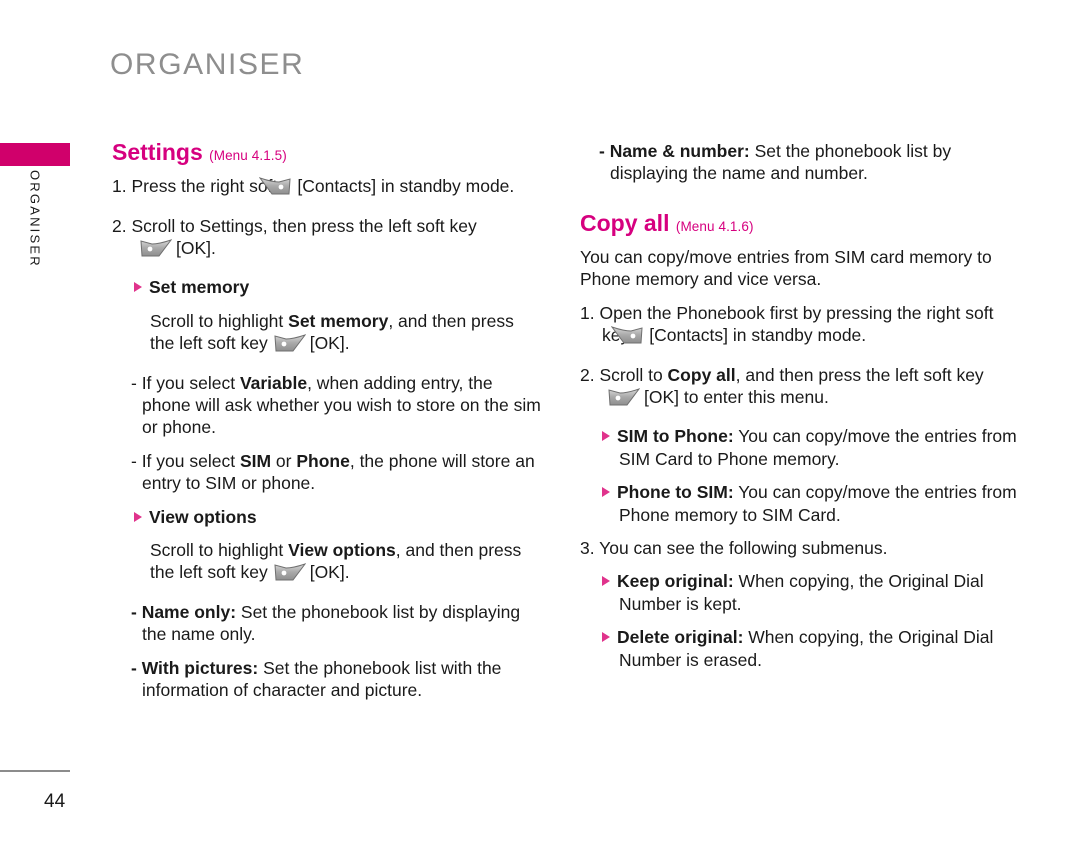 Image resolution: width=1080 pixels, height=863 pixels. What do you see at coordinates (35, 771) in the screenshot?
I see `footer-divider` at bounding box center [35, 771].